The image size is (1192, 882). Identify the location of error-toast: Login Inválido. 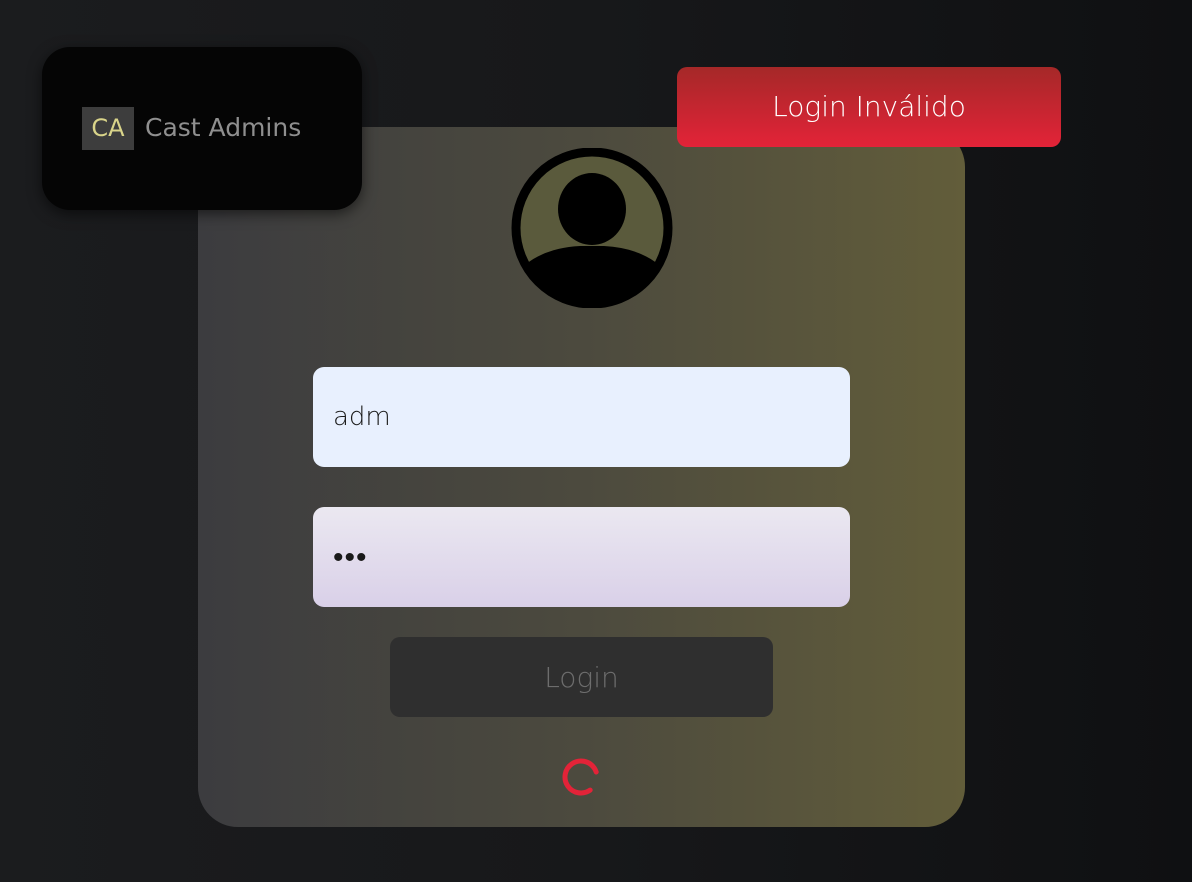
(869, 107).